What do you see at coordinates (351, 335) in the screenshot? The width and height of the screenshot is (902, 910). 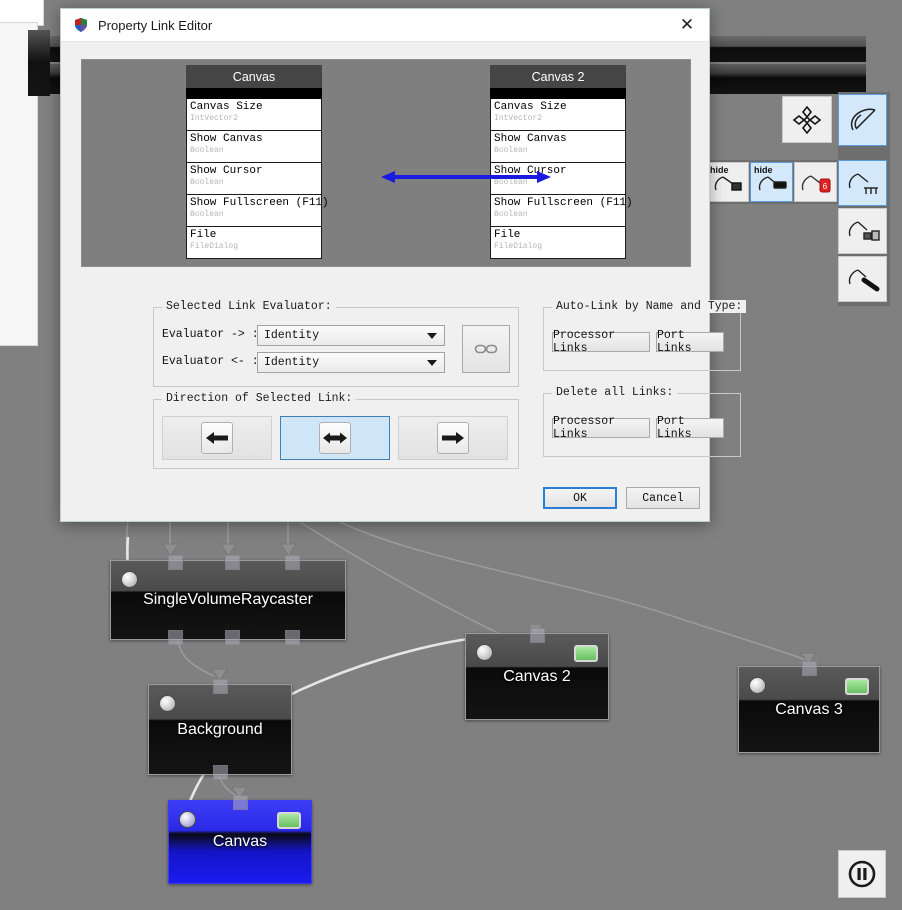 I see `evaluator-forward-select: Identity` at bounding box center [351, 335].